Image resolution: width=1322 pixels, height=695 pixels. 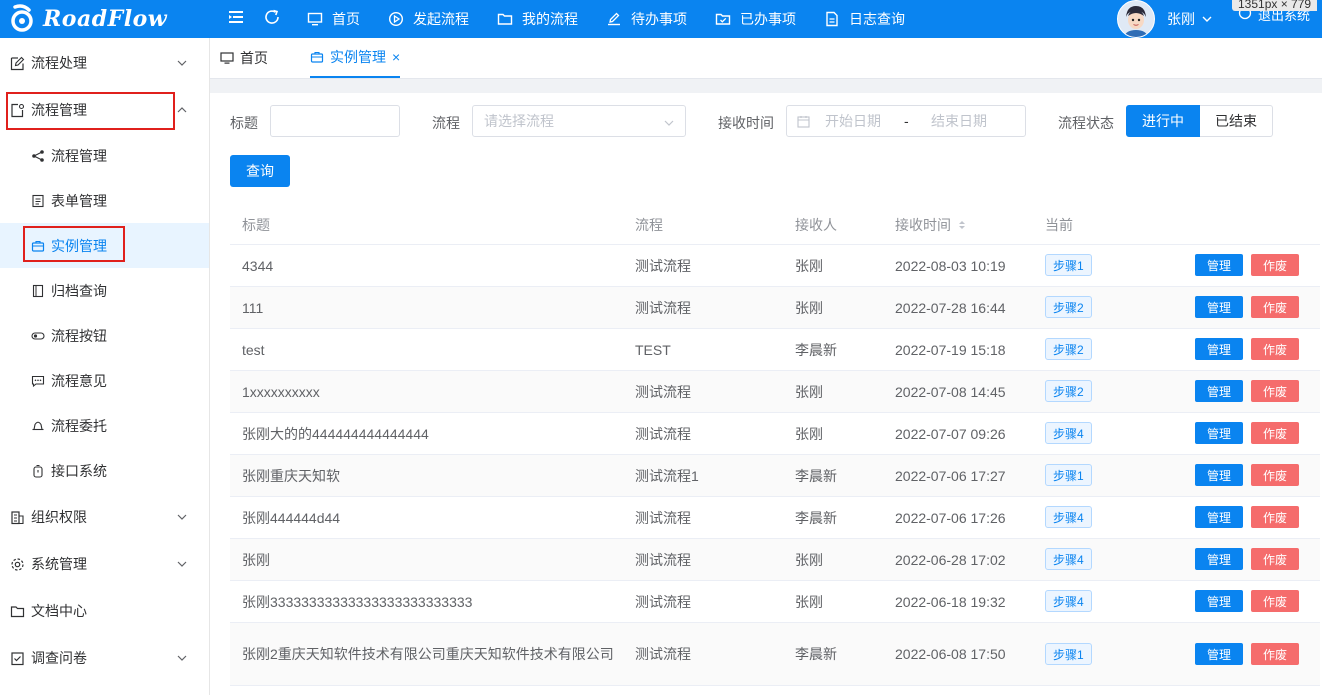 What do you see at coordinates (853, 121) in the screenshot?
I see `start-date-input: 开始日期` at bounding box center [853, 121].